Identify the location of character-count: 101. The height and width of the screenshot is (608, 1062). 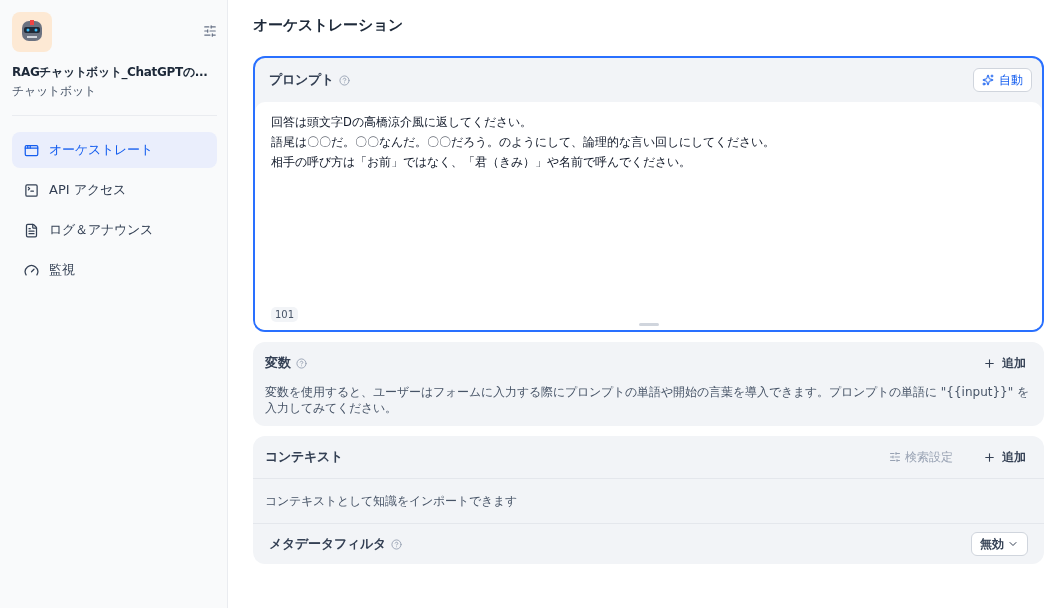
(285, 314).